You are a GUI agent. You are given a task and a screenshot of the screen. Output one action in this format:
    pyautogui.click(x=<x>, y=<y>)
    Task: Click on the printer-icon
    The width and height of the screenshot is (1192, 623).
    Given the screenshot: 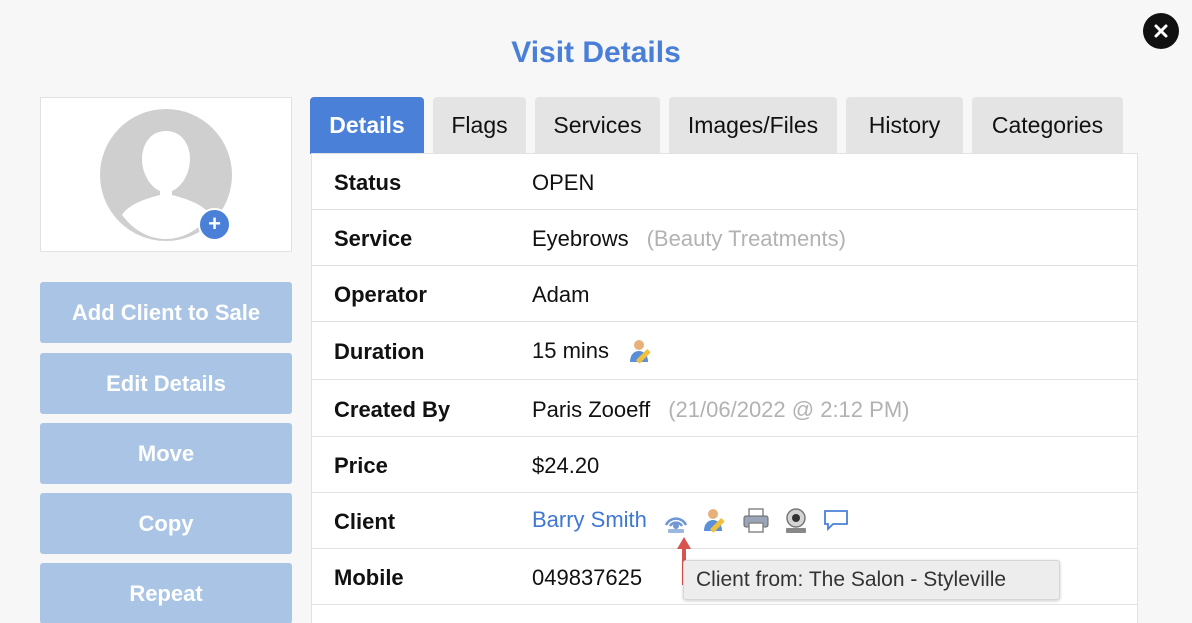 What is the action you would take?
    pyautogui.click(x=756, y=520)
    